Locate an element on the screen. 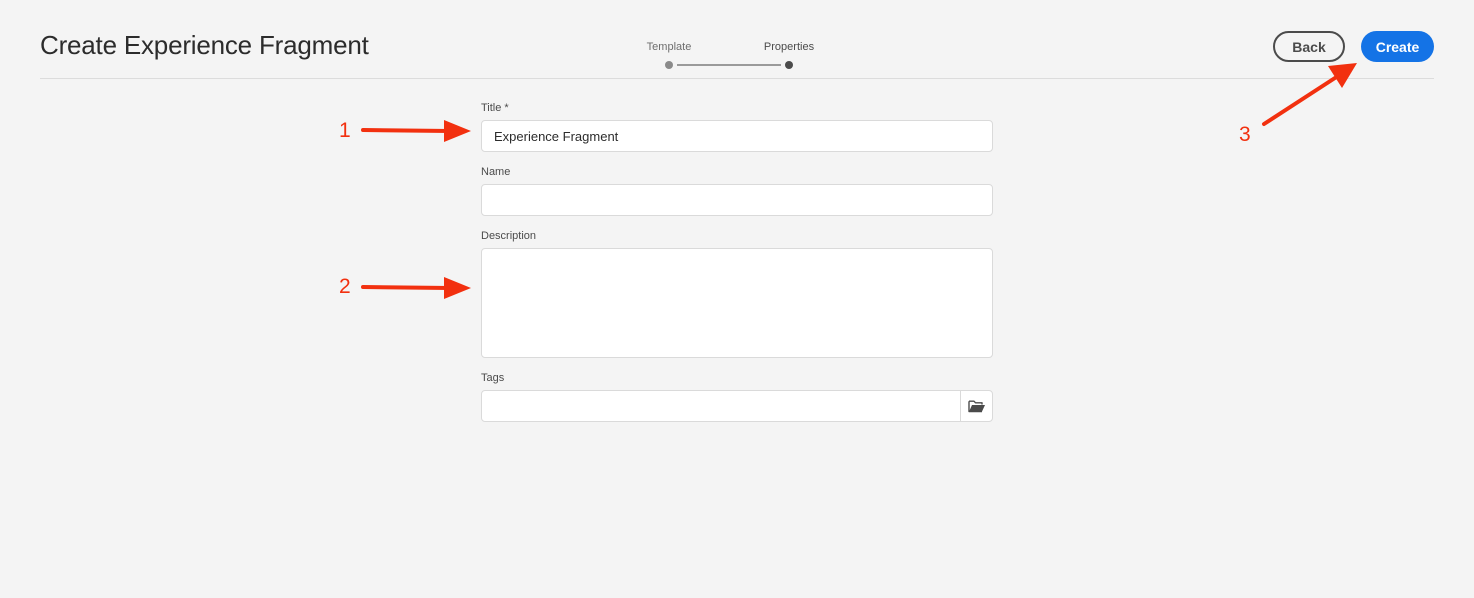 The width and height of the screenshot is (1474, 598). folder-open-icon is located at coordinates (976, 406).